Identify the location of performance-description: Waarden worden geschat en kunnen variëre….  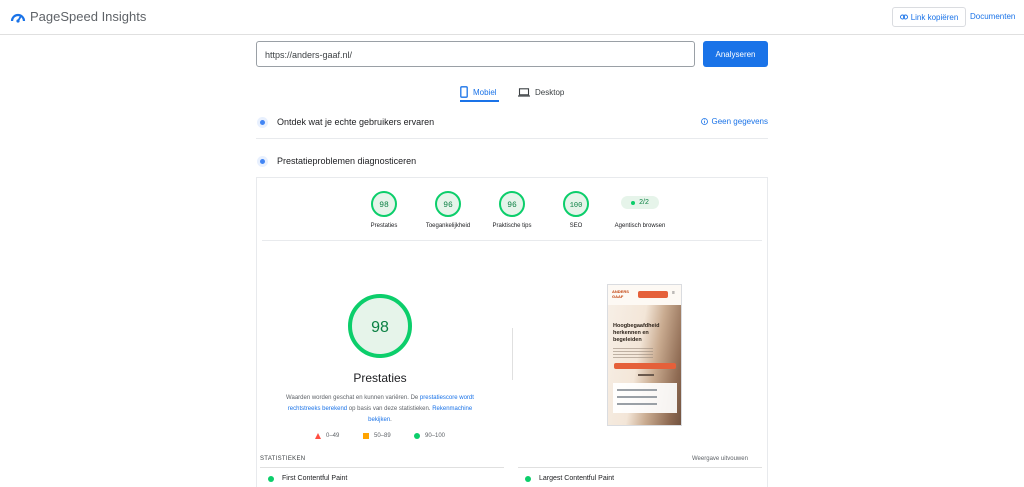
(380, 409).